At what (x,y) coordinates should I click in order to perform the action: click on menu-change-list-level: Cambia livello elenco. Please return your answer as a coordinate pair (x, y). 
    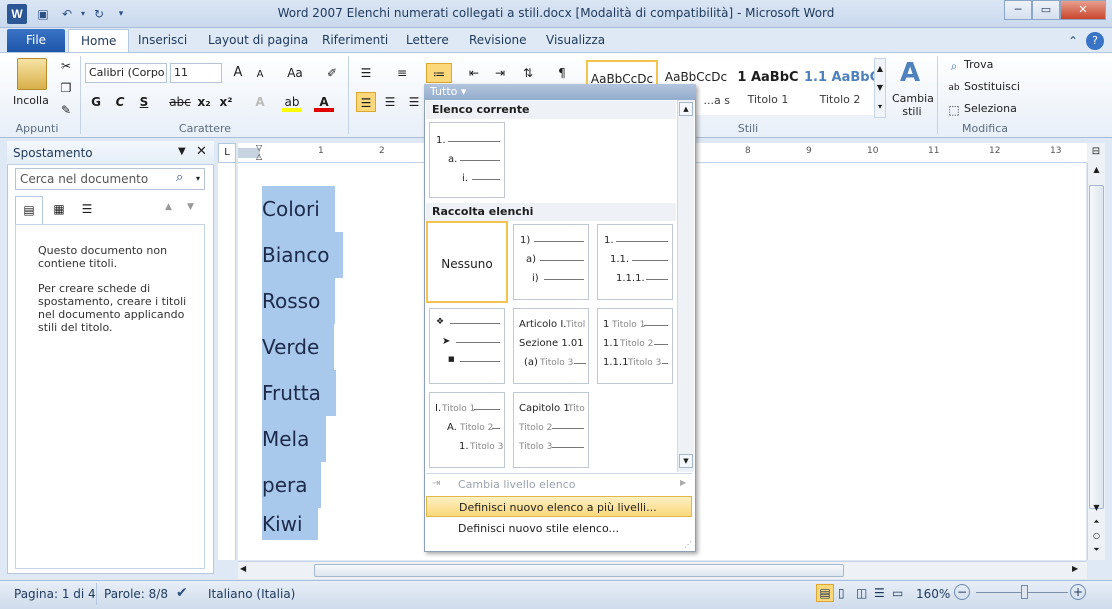
    Looking at the image, I should click on (559, 484).